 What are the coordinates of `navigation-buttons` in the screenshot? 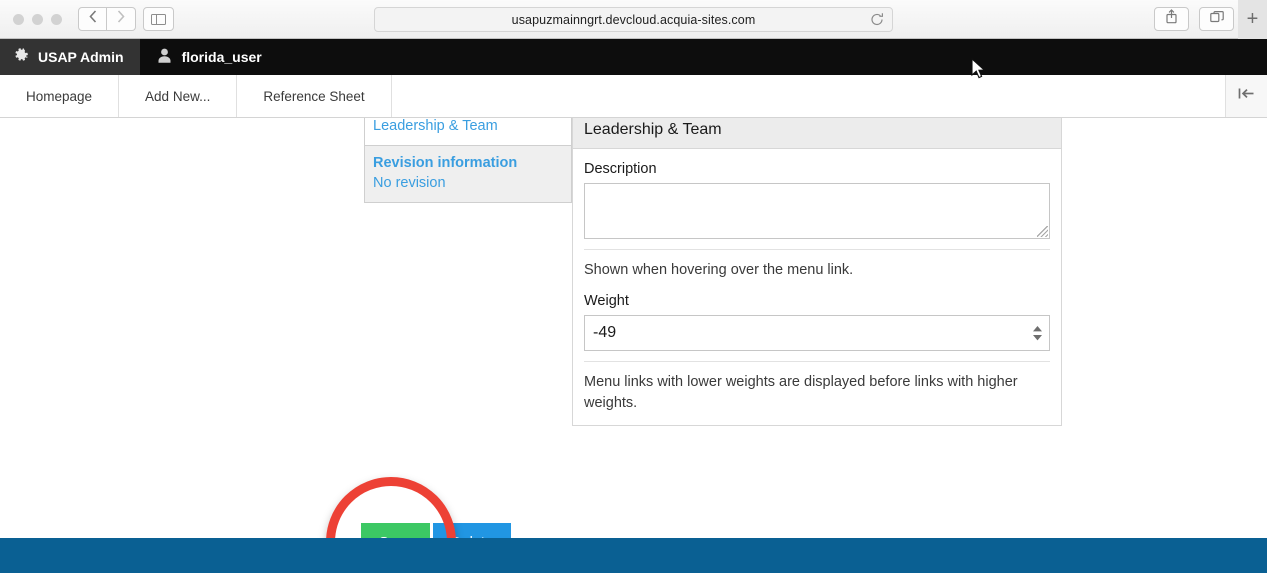 It's located at (107, 19).